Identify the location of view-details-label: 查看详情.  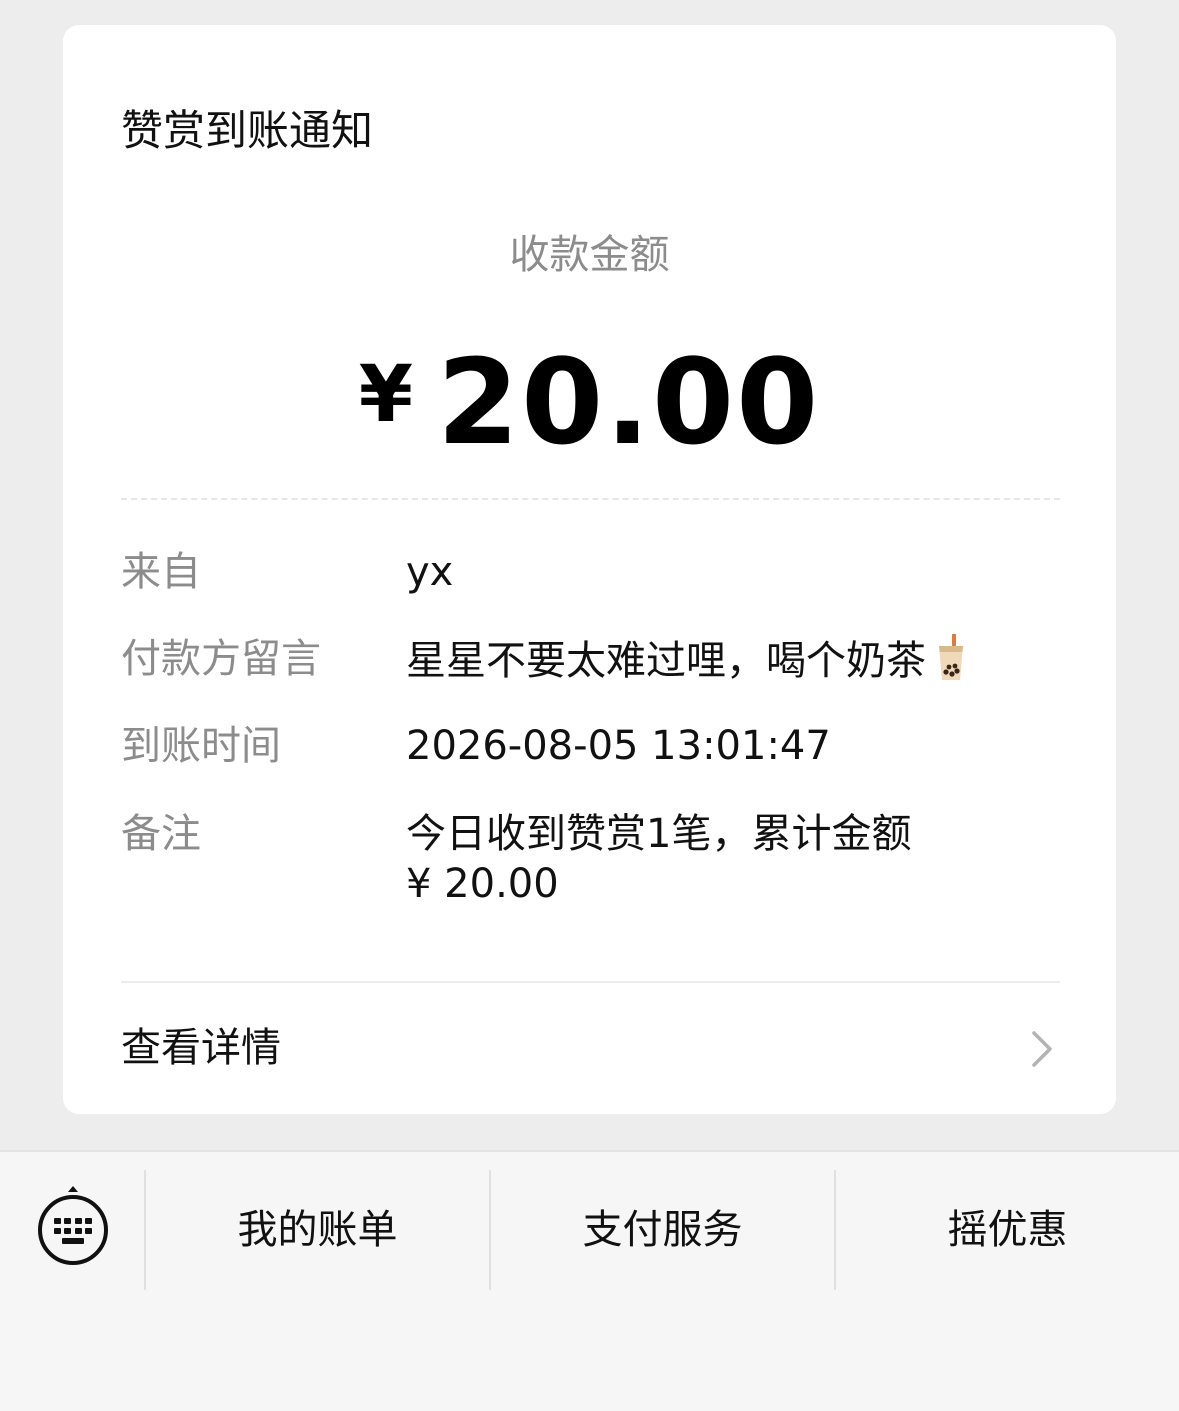
(201, 1048).